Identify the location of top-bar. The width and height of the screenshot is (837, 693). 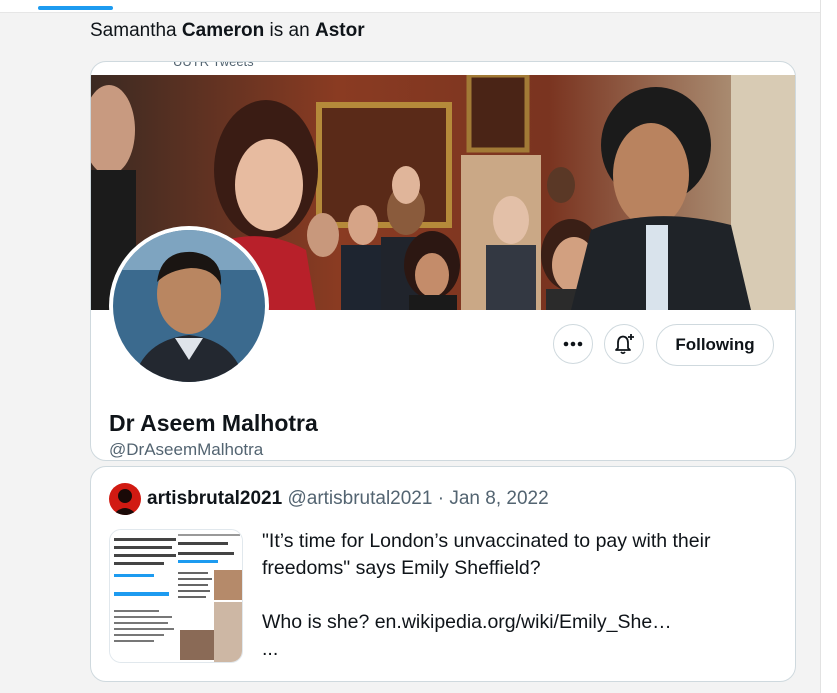
(410, 6).